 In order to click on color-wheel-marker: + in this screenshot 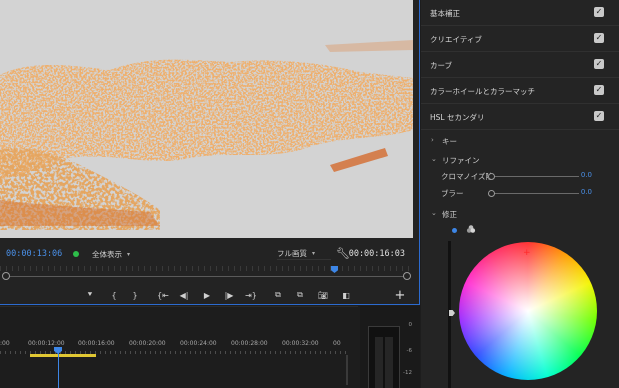, I will do `click(527, 253)`.